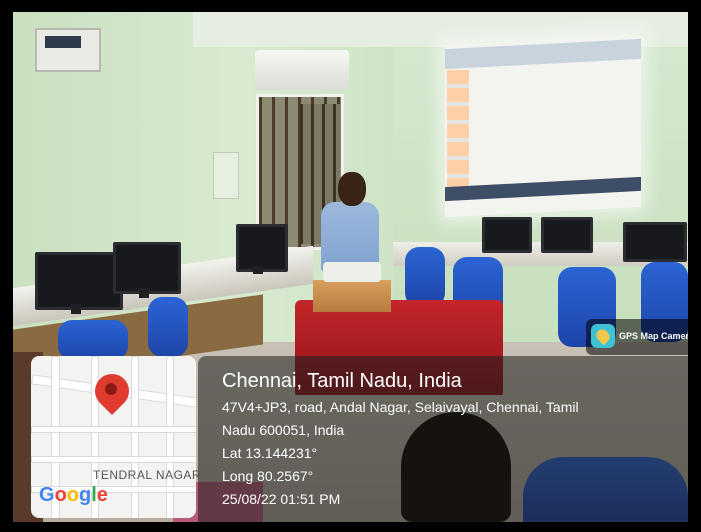  What do you see at coordinates (281, 499) in the screenshot?
I see `datetime-text: 25/08/22 01:51 PM` at bounding box center [281, 499].